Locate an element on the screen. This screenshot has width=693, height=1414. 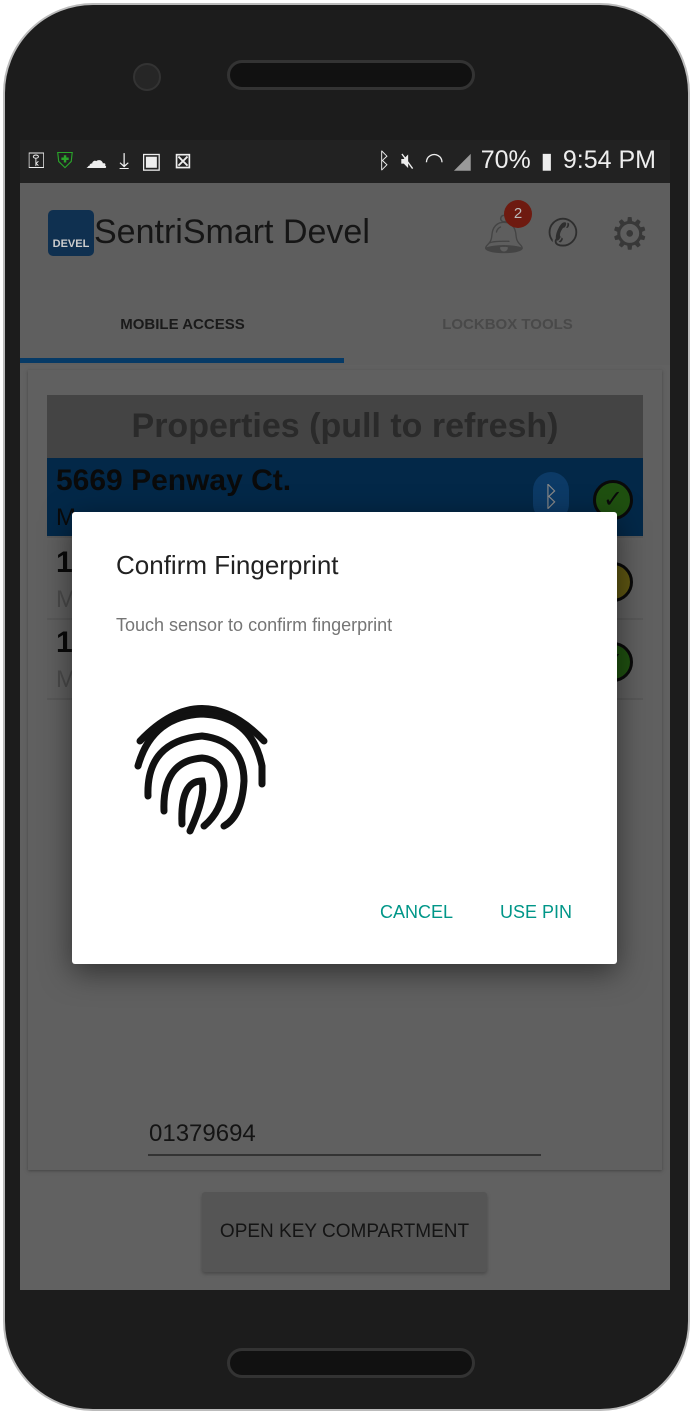
phone-icon: ✆ is located at coordinates (563, 233).